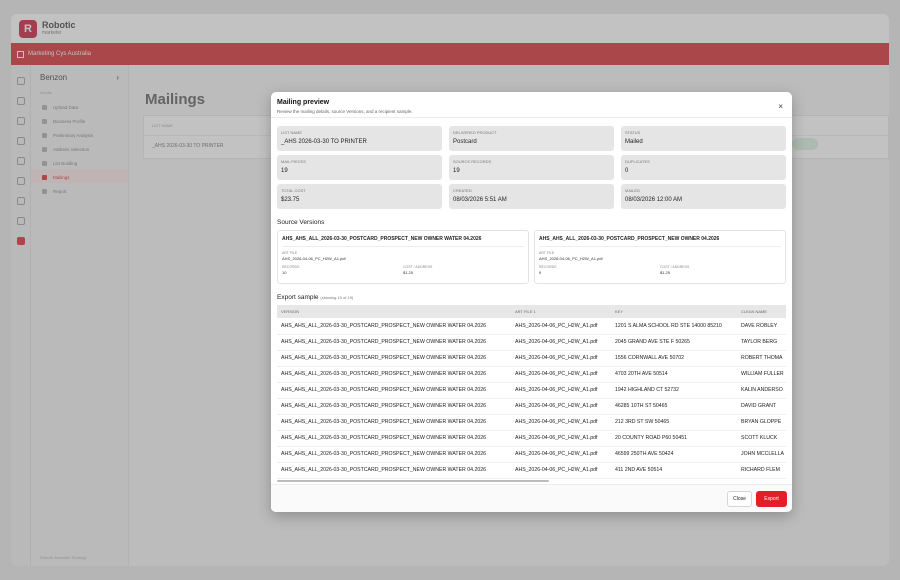 This screenshot has width=900, height=580. Describe the element at coordinates (531, 498) in the screenshot. I see `dialog-footer: Close Export` at that location.